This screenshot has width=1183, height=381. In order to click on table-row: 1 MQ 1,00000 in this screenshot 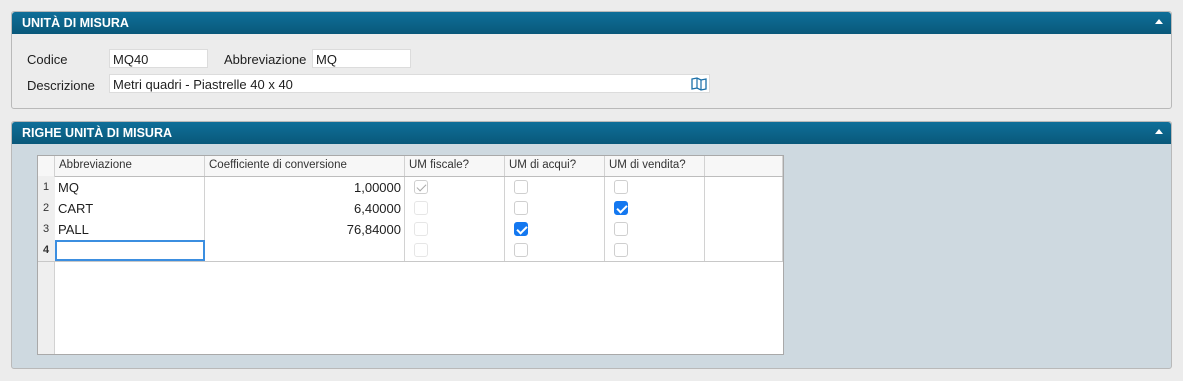, I will do `click(410, 188)`.